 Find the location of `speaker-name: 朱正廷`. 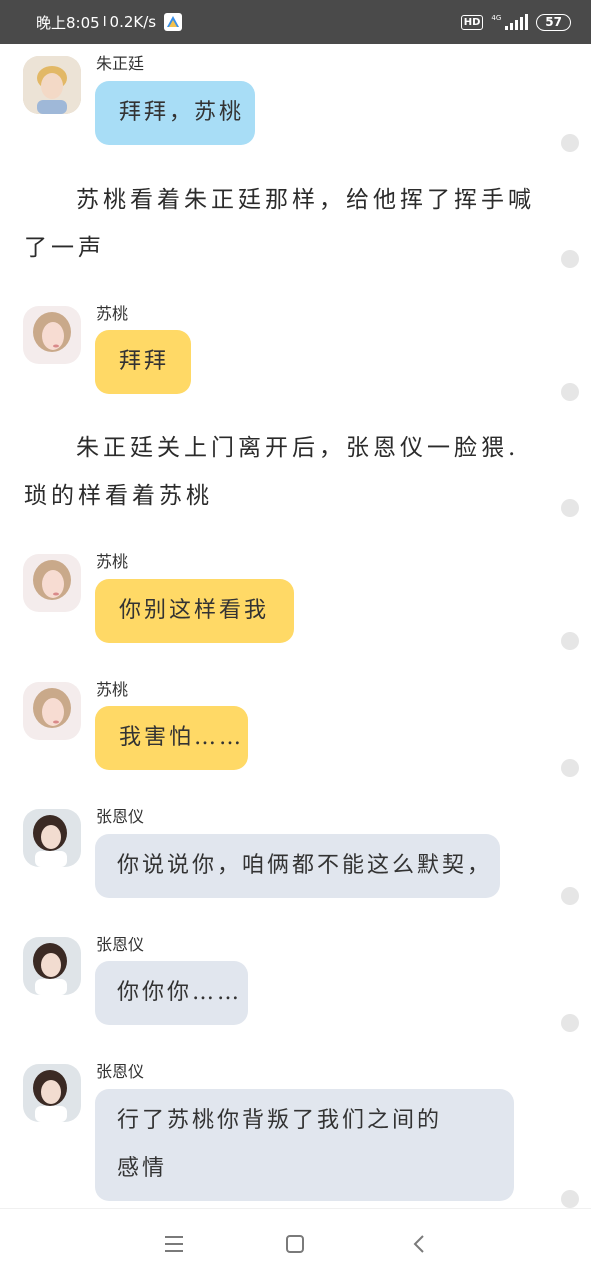

speaker-name: 朱正廷 is located at coordinates (120, 63).